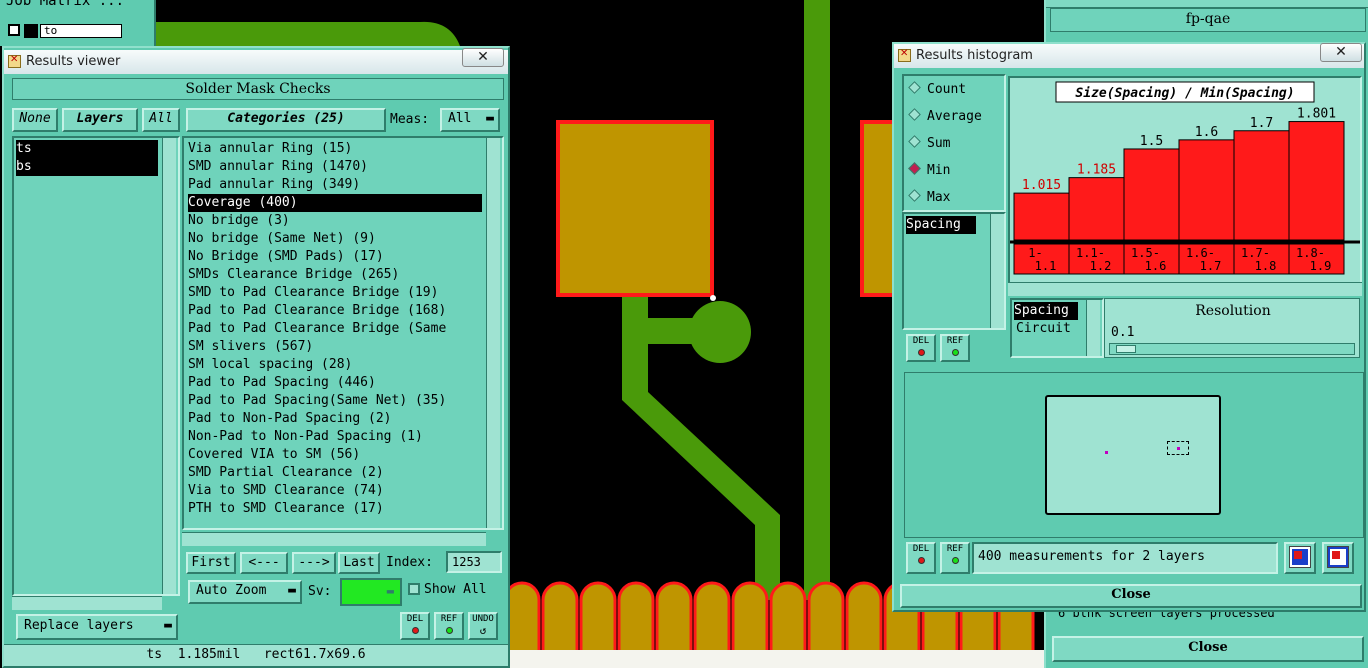 This screenshot has height=668, width=1368. What do you see at coordinates (293, 275) in the screenshot?
I see `category-item: SMDs Clearance Bridge (265)` at bounding box center [293, 275].